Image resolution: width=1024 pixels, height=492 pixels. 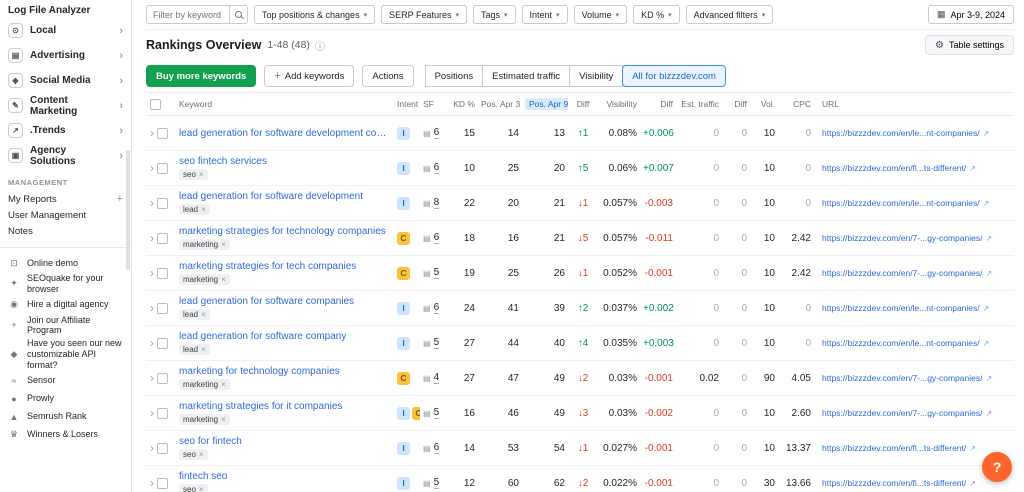 I want to click on sidebar-scrollbar, so click(x=128, y=210).